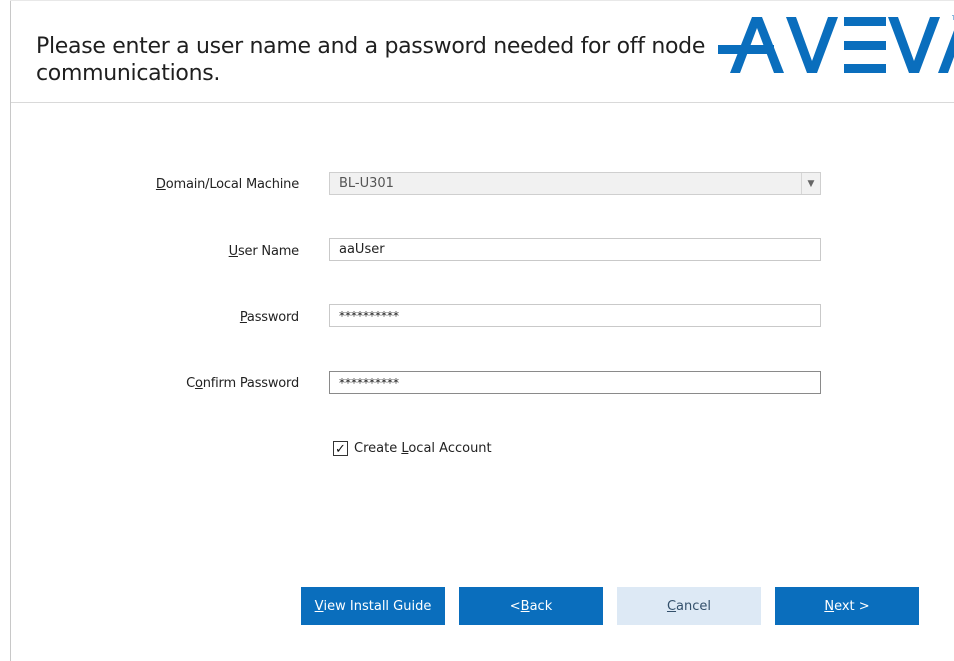 The width and height of the screenshot is (954, 661). I want to click on next-button: Next >, so click(847, 606).